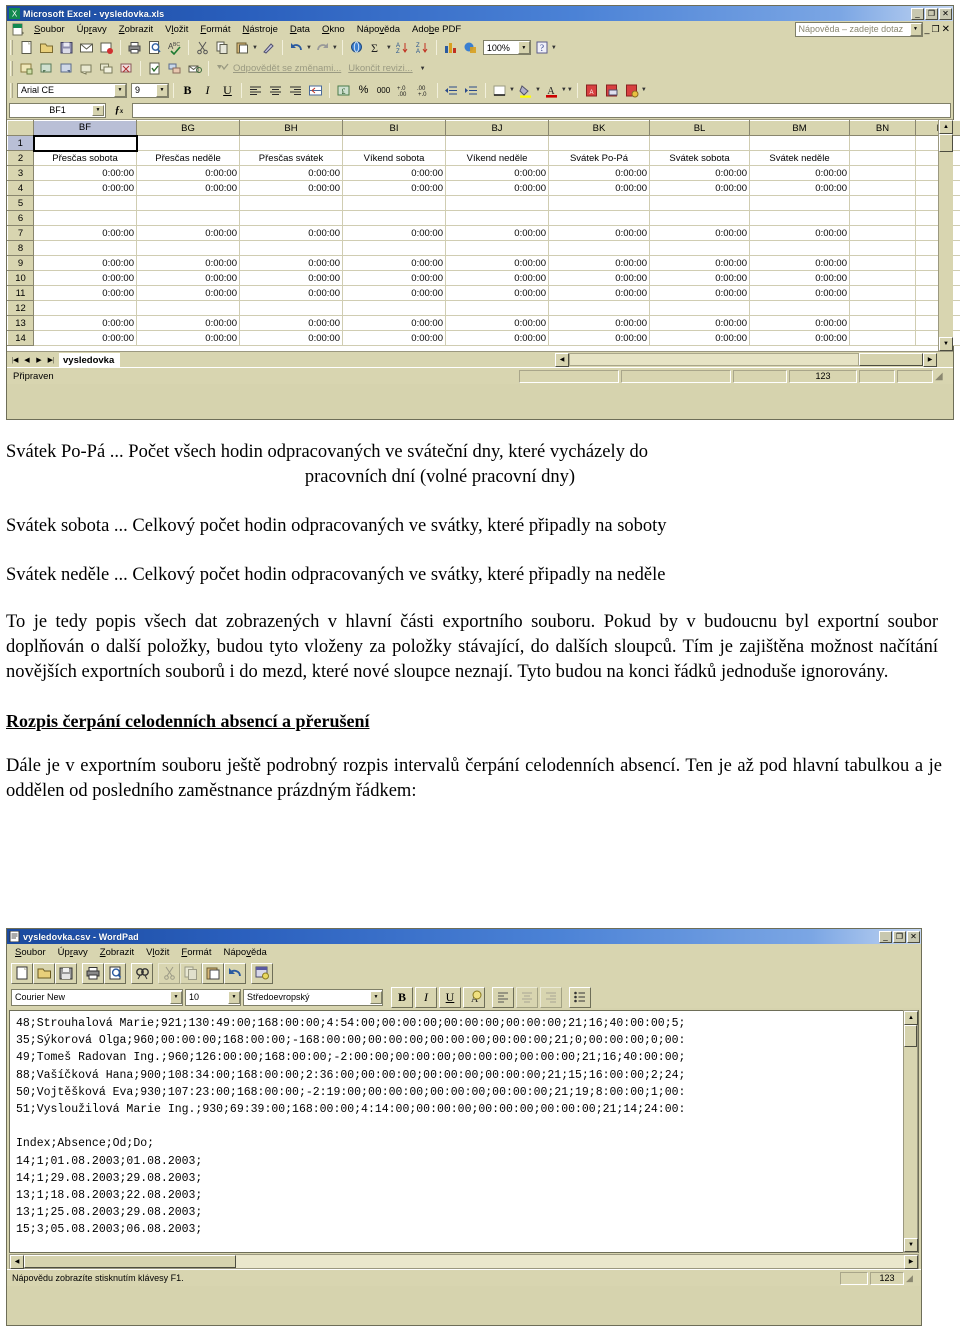 This screenshot has width=960, height=1330. Describe the element at coordinates (946, 143) in the screenshot. I see `vertical-scroll-thumb` at that location.